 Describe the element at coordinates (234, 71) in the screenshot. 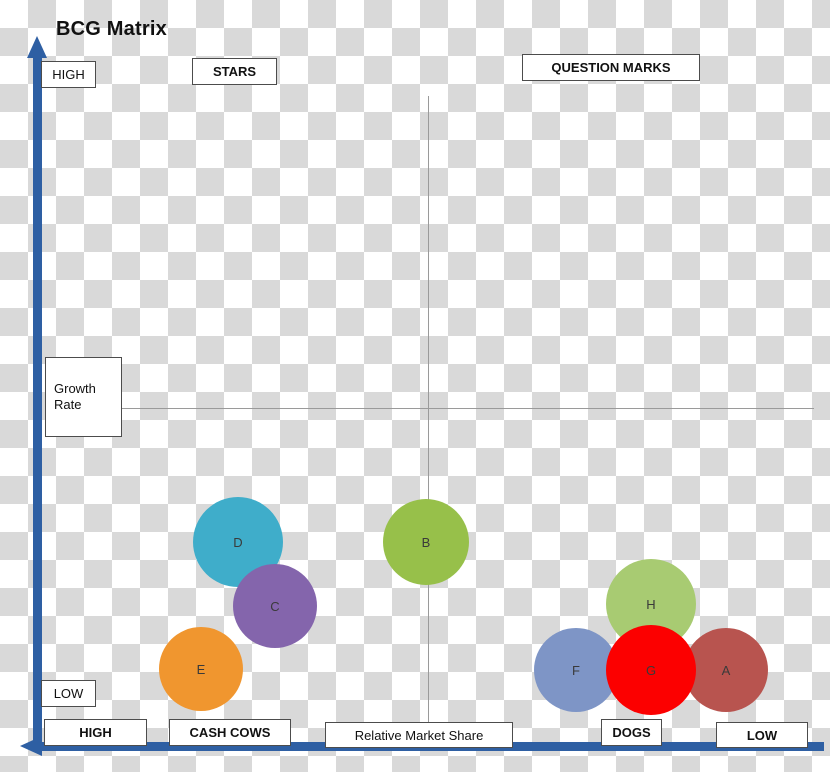

I see `quadrant-label-stars: STARS` at that location.